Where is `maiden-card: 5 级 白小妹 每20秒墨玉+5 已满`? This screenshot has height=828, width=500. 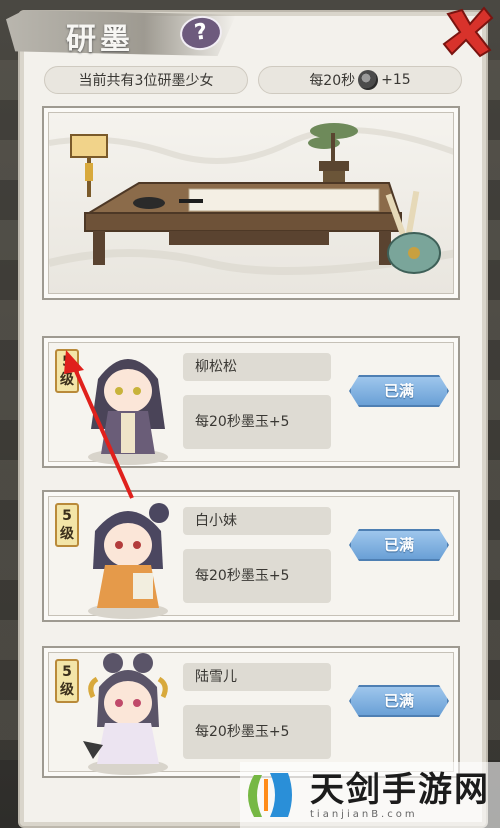
maiden-card: 5 级 白小妹 每20秒墨玉+5 已满 is located at coordinates (251, 556).